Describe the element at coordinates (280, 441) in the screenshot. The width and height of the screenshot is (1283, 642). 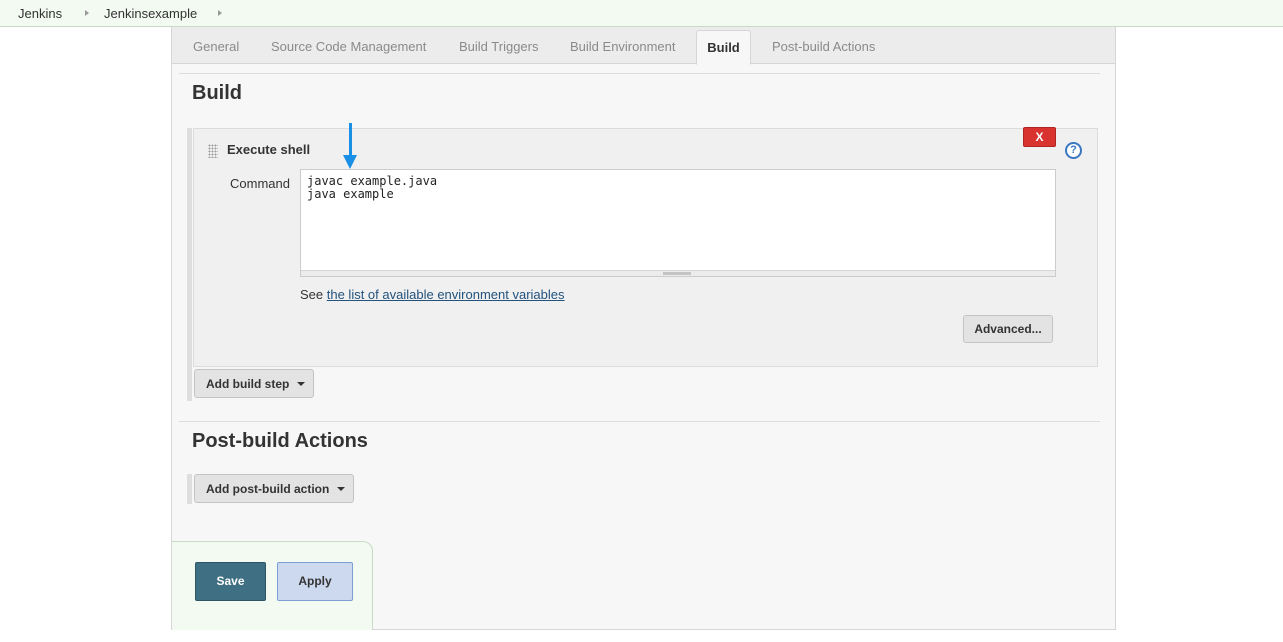
I see `post-build-section-title: Post-build Actions` at that location.